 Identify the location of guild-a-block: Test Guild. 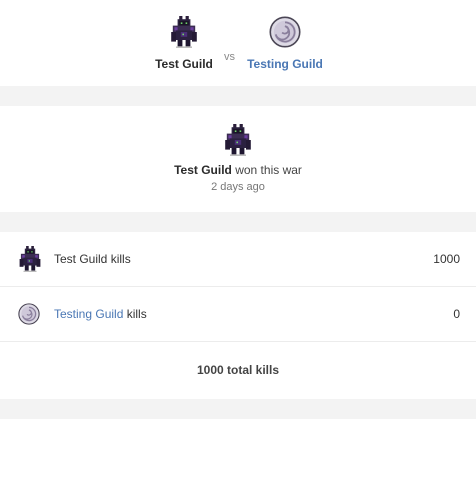
(184, 43).